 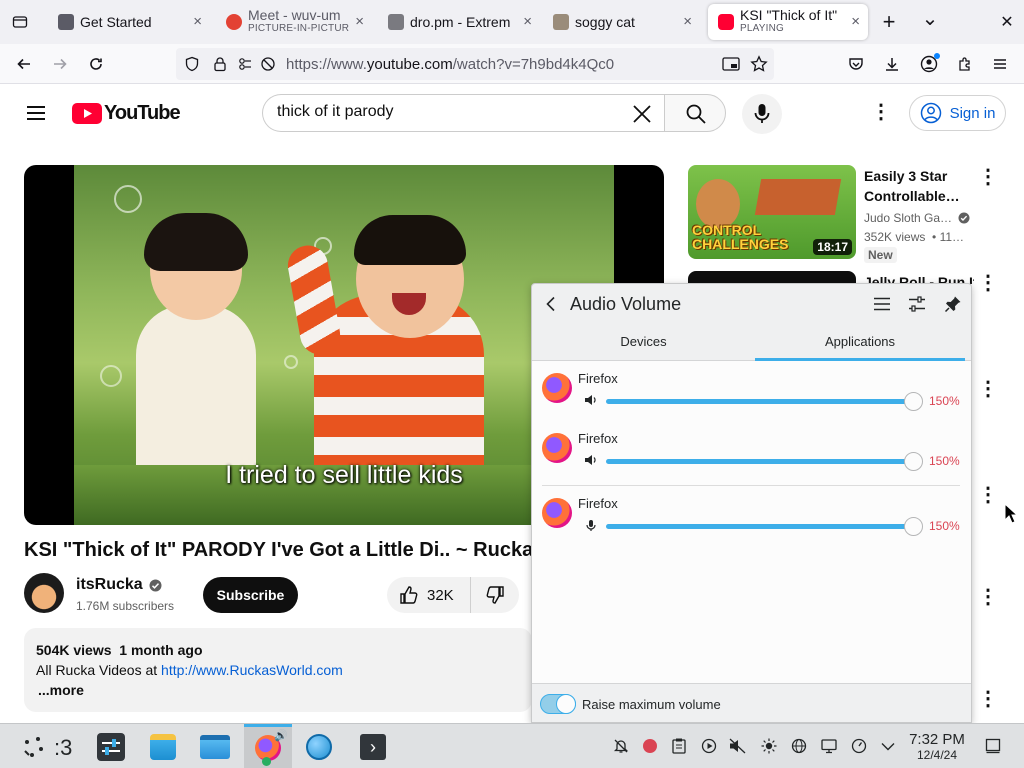 I want to click on video-duration: 18:17, so click(x=832, y=247).